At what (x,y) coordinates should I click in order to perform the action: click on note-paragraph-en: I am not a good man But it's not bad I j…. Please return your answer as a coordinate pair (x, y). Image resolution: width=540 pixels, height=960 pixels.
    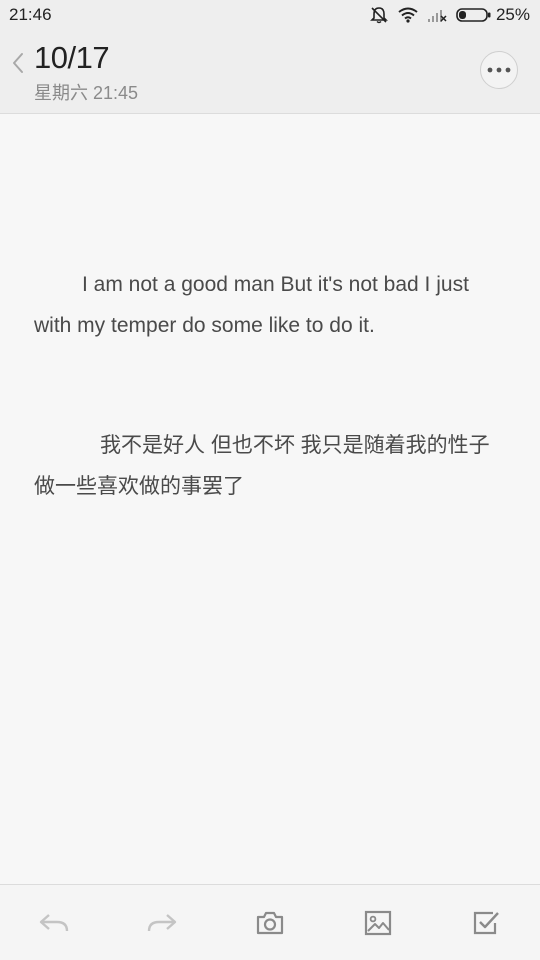
    Looking at the image, I should click on (251, 305).